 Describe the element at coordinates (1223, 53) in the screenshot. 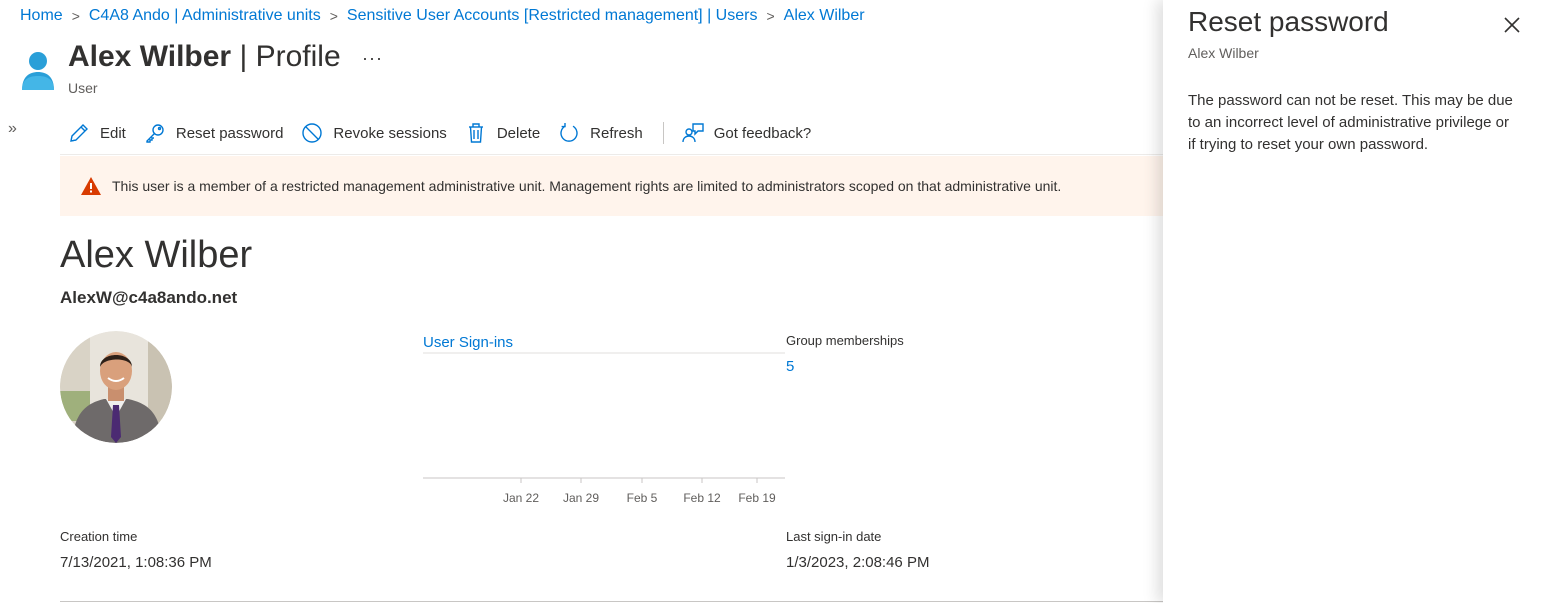

I see `panel-subtitle: Alex Wilber` at that location.